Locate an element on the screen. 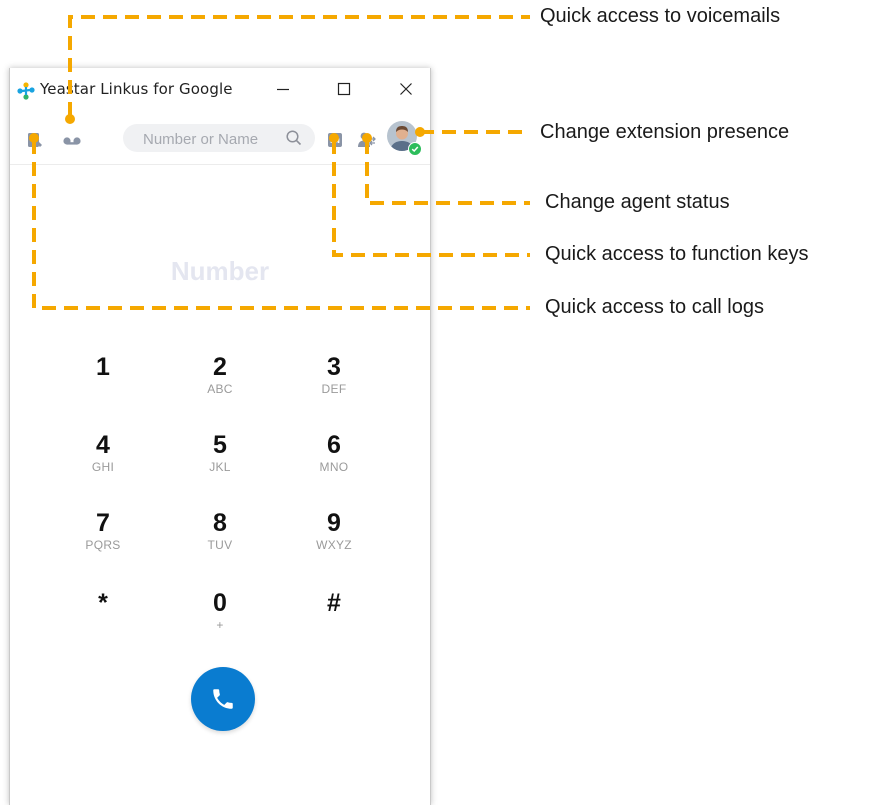 The width and height of the screenshot is (887, 805). key-digit: 6 is located at coordinates (334, 445).